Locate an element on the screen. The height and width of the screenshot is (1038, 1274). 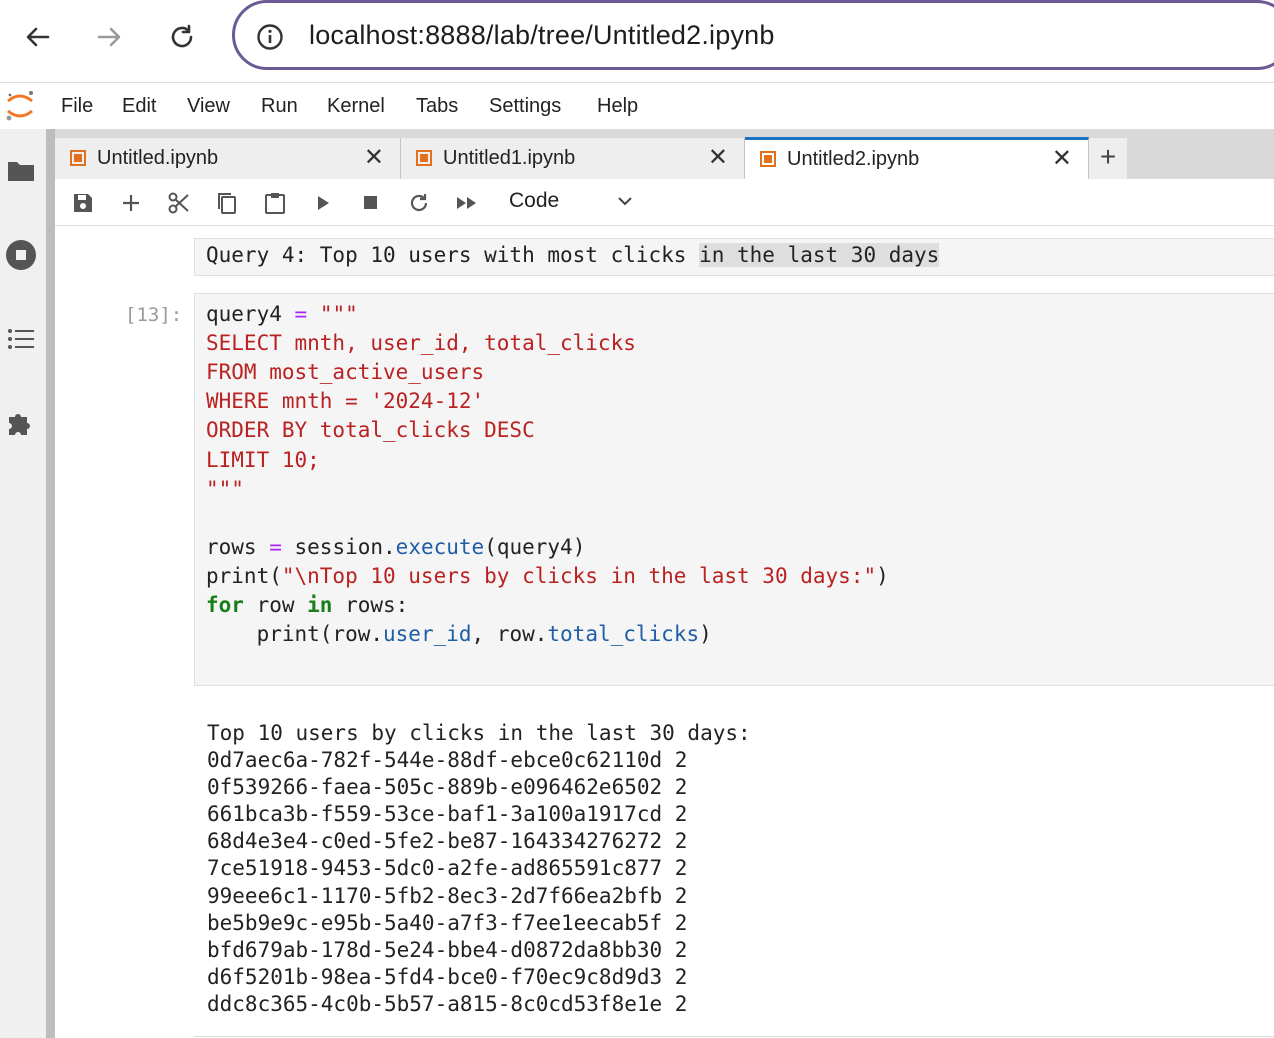
code-token: SELECT mnth, user_id, total_clicks is located at coordinates (421, 343).